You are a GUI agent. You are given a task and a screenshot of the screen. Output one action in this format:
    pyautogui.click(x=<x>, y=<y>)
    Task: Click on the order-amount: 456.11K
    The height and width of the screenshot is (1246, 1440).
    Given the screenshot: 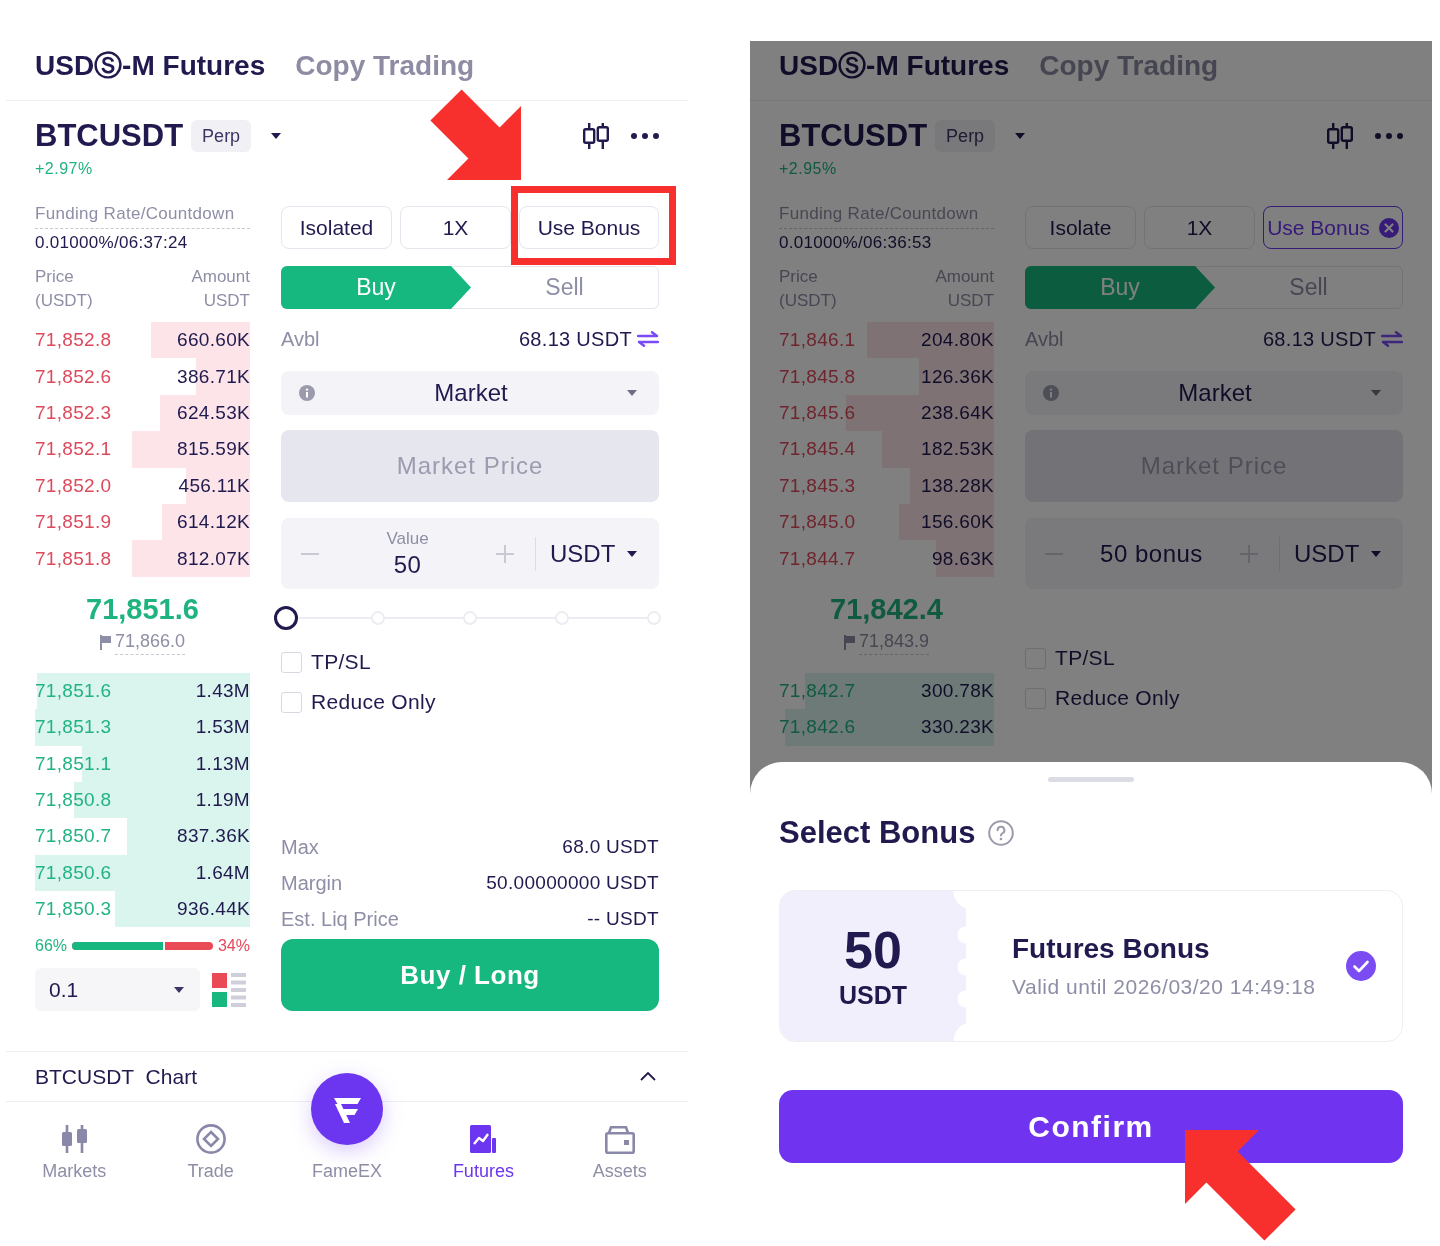 What is the action you would take?
    pyautogui.click(x=214, y=485)
    